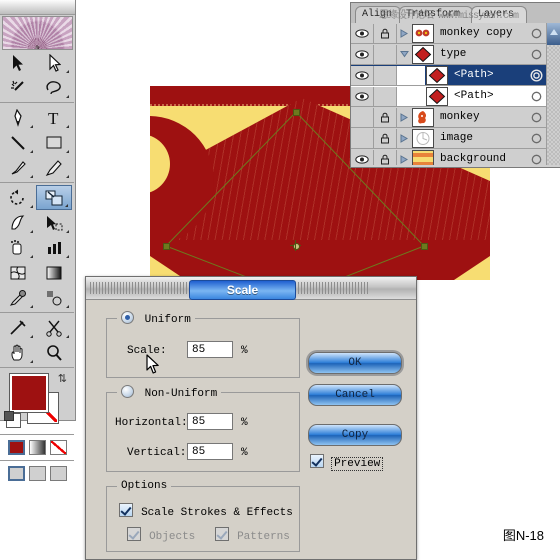  I want to click on table-row: background, so click(455, 157).